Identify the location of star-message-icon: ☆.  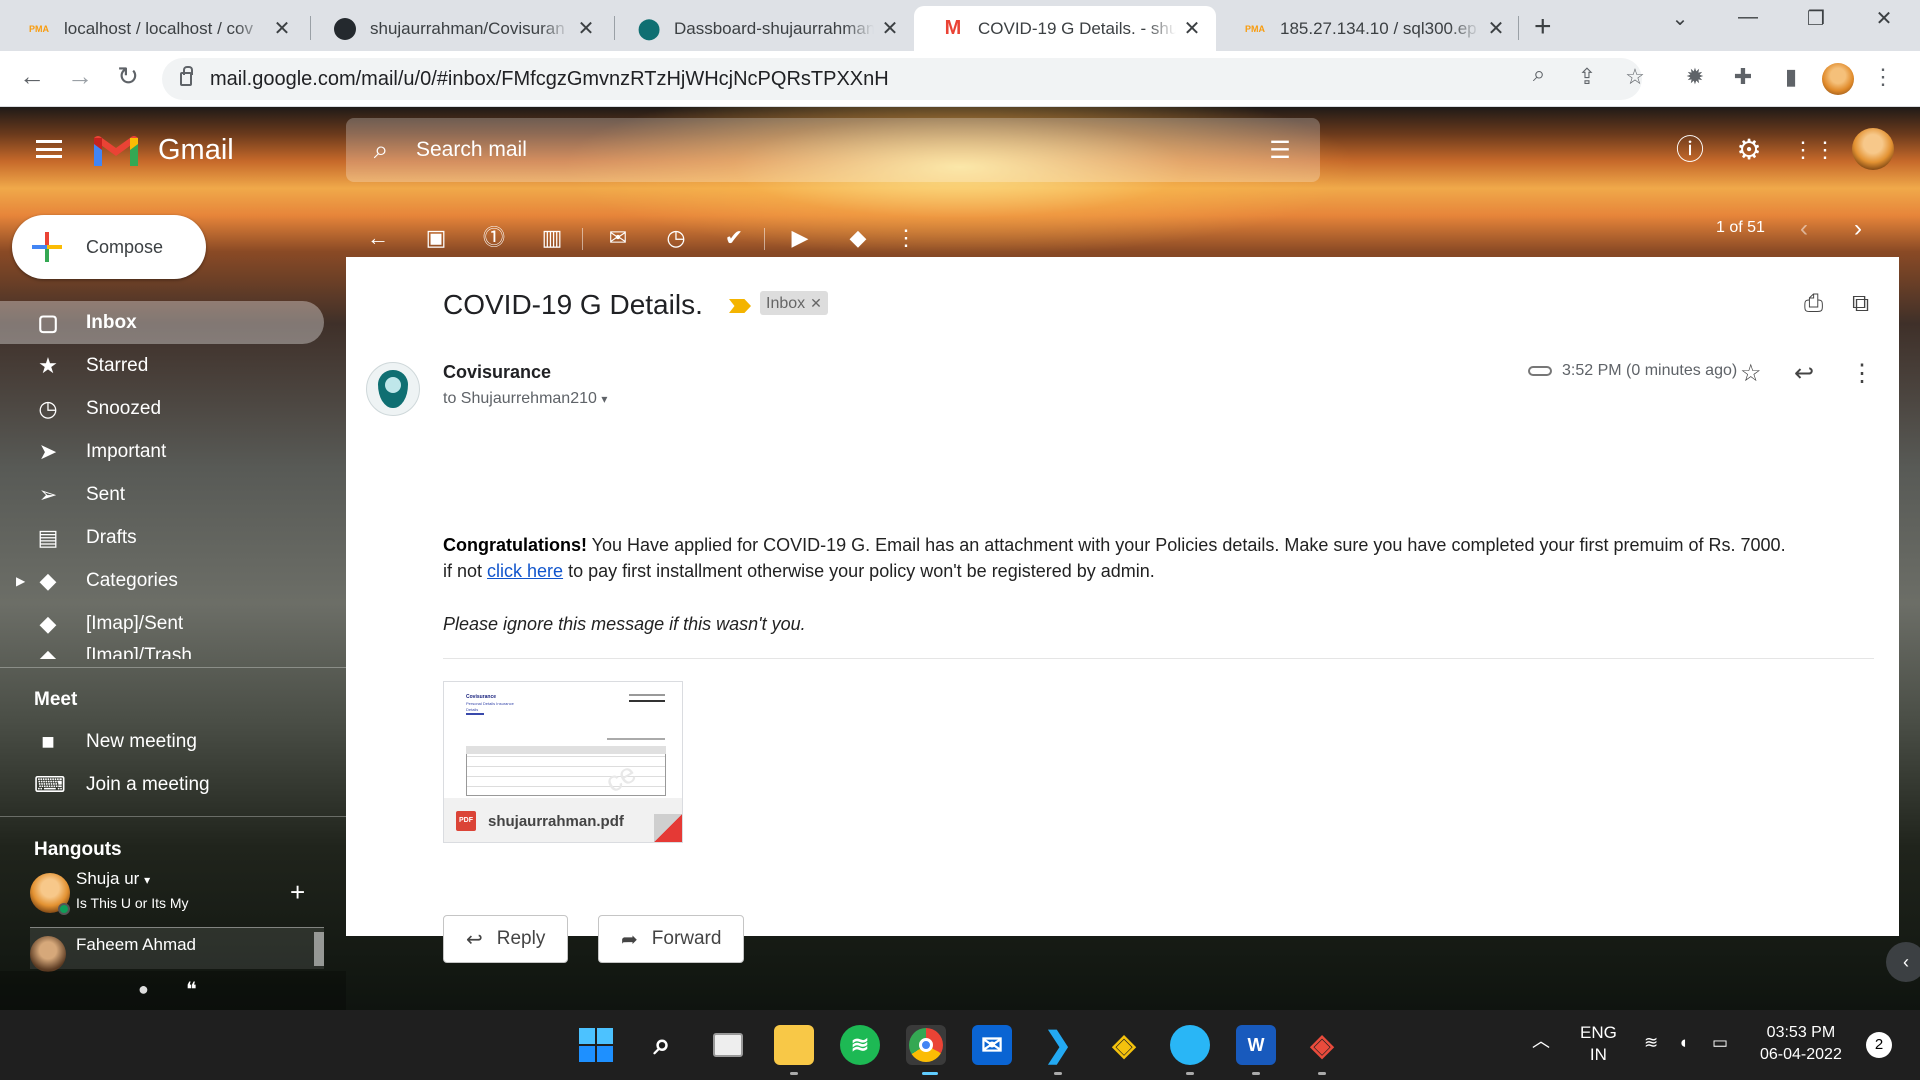
(1751, 373).